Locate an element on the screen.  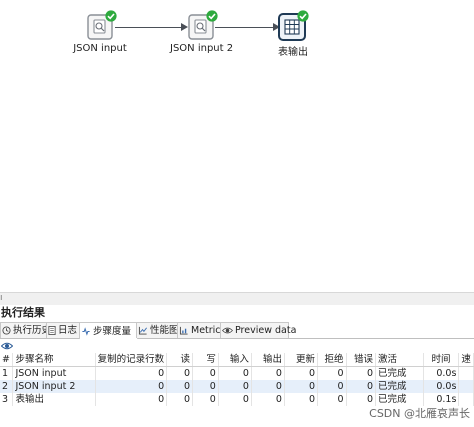
panel-title: 执行结果 is located at coordinates (23, 312).